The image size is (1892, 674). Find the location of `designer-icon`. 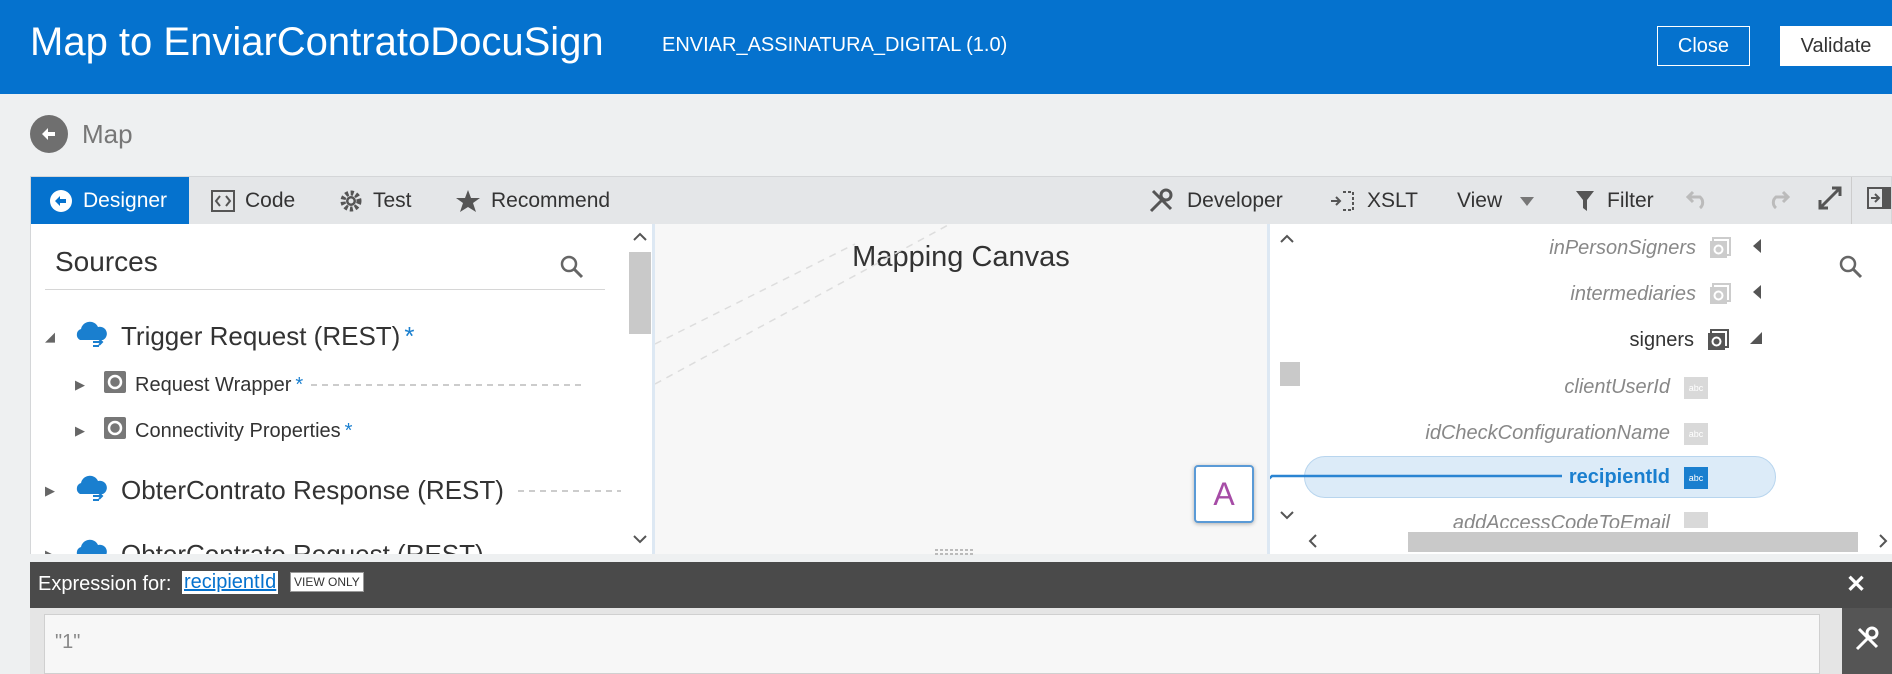

designer-icon is located at coordinates (61, 201).